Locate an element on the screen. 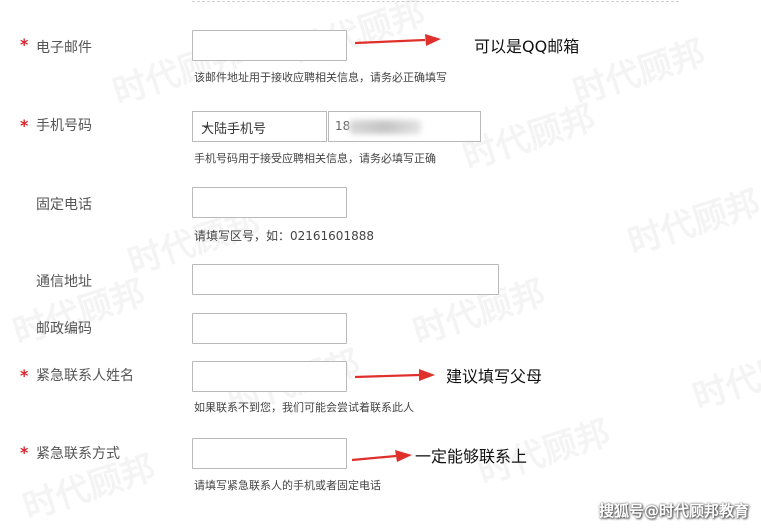  emergency-name-hint: 如果联系不到您，我们可能会尝试着联系此人 is located at coordinates (304, 407).